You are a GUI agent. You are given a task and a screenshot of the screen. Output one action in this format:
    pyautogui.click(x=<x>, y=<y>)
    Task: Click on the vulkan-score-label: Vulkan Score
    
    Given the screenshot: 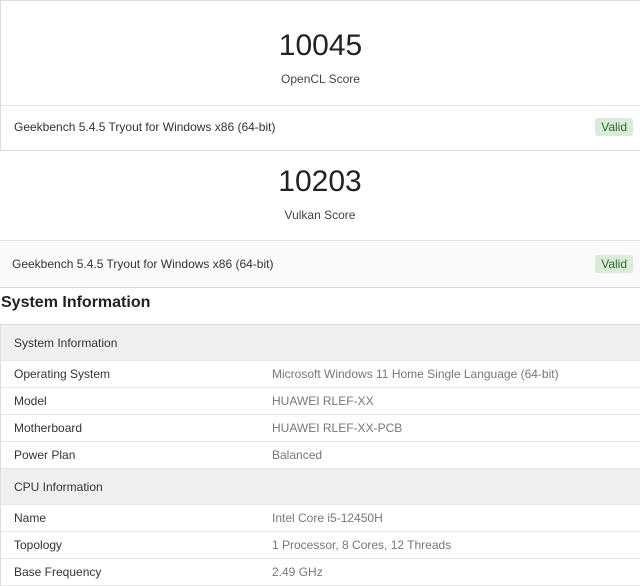 What is the action you would take?
    pyautogui.click(x=320, y=215)
    